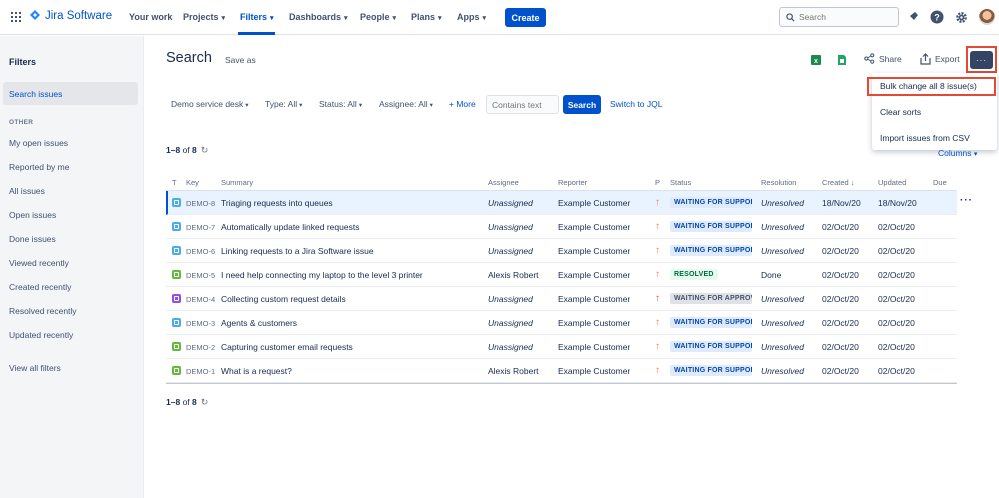  What do you see at coordinates (35, 368) in the screenshot?
I see `sidebar-item-view-all-filters: View all filters` at bounding box center [35, 368].